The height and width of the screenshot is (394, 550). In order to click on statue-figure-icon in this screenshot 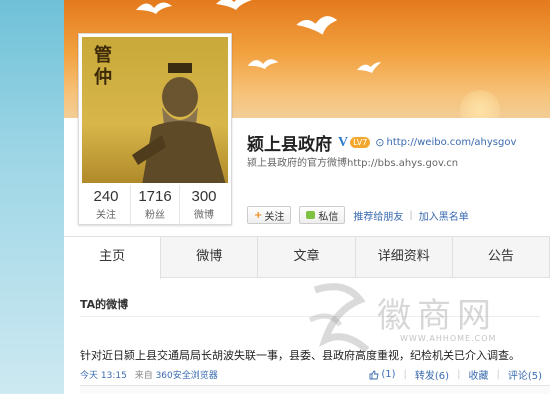, I will do `click(179, 123)`.